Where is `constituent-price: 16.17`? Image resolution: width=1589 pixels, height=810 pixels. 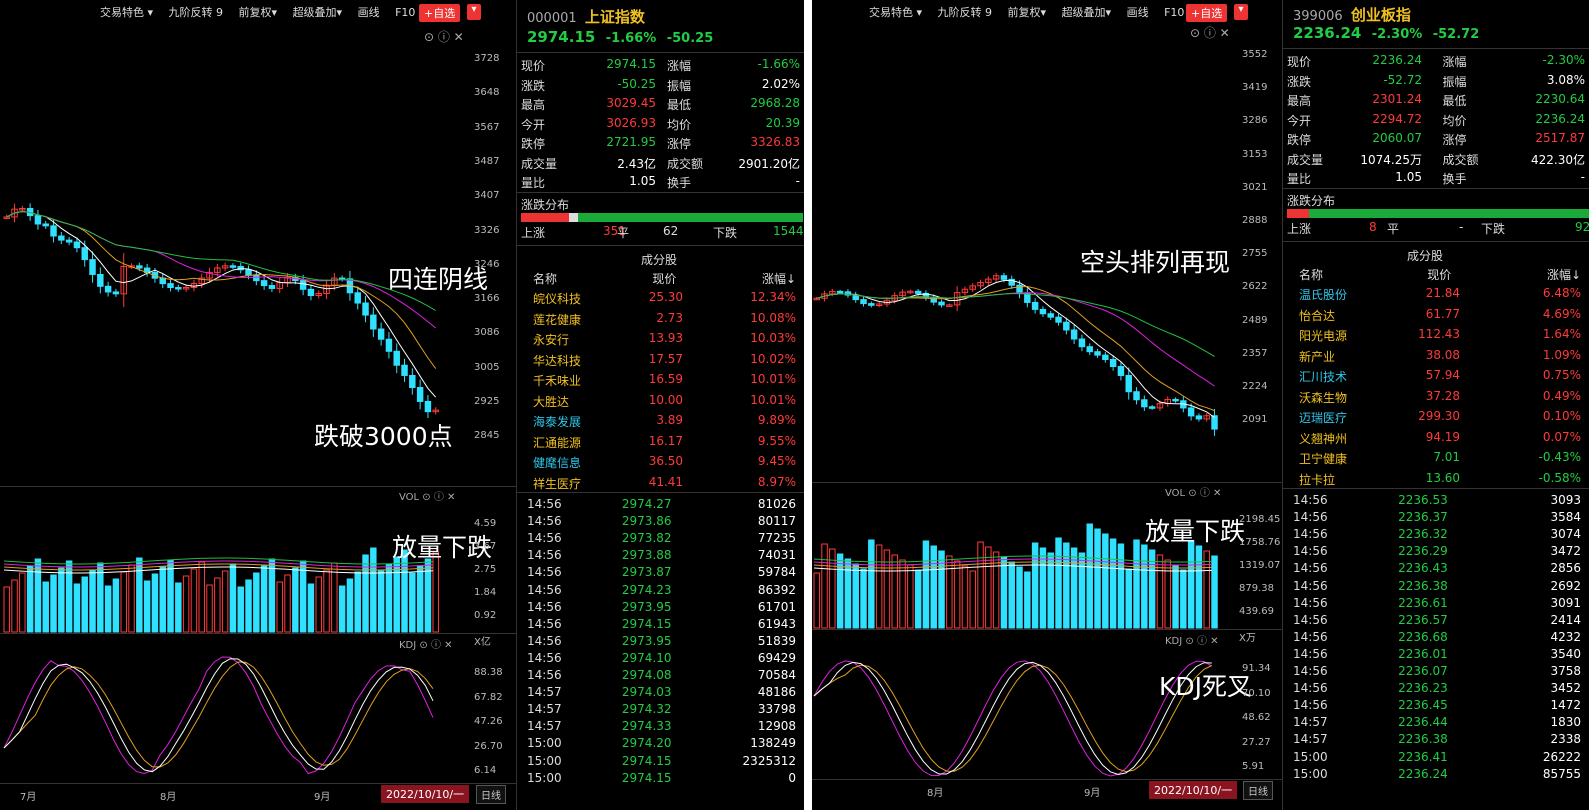
constituent-price: 16.17 is located at coordinates (666, 440).